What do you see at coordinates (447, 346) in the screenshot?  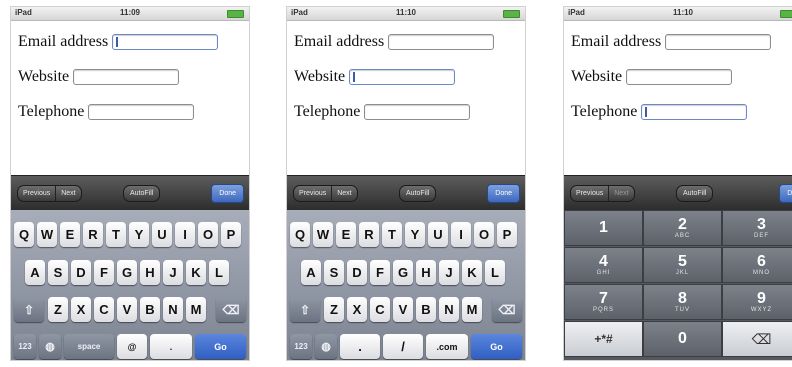 I see `dotcom-key: .com` at bounding box center [447, 346].